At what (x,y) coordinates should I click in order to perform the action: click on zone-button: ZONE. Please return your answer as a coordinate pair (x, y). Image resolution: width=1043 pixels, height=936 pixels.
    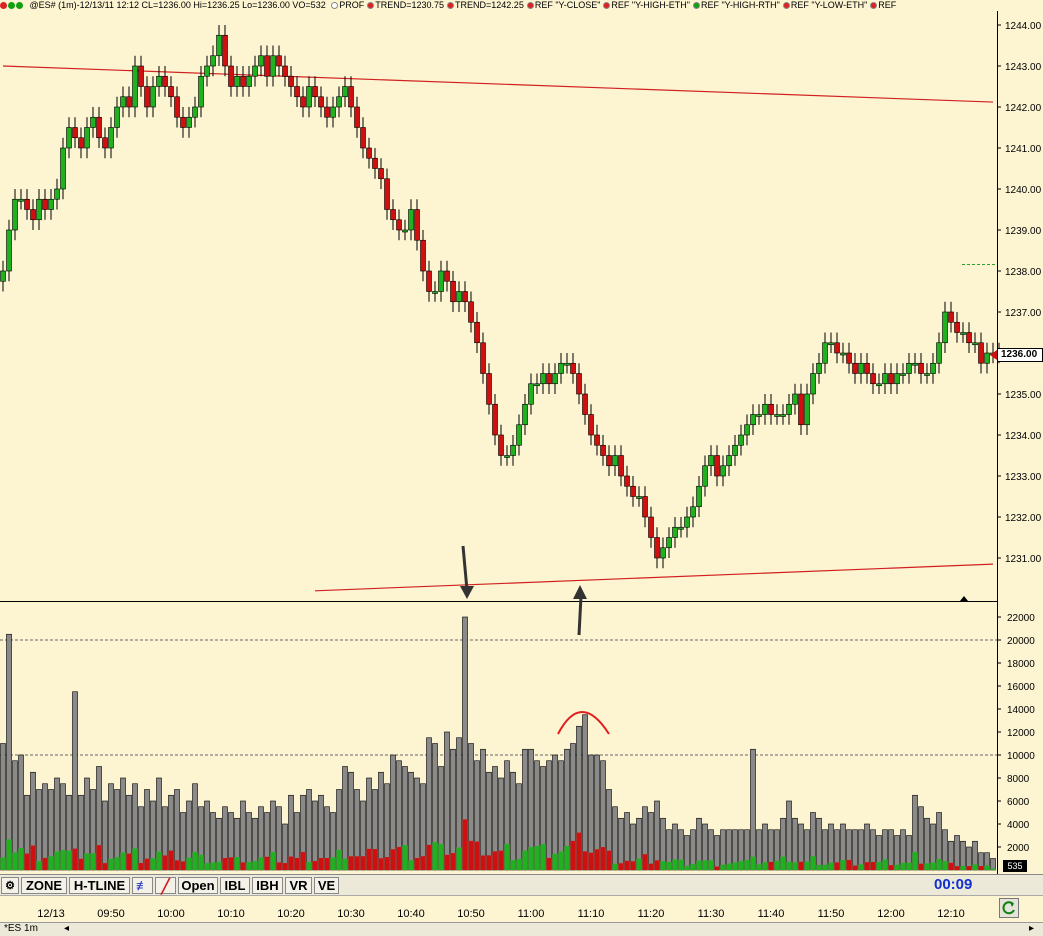
    Looking at the image, I should click on (44, 885).